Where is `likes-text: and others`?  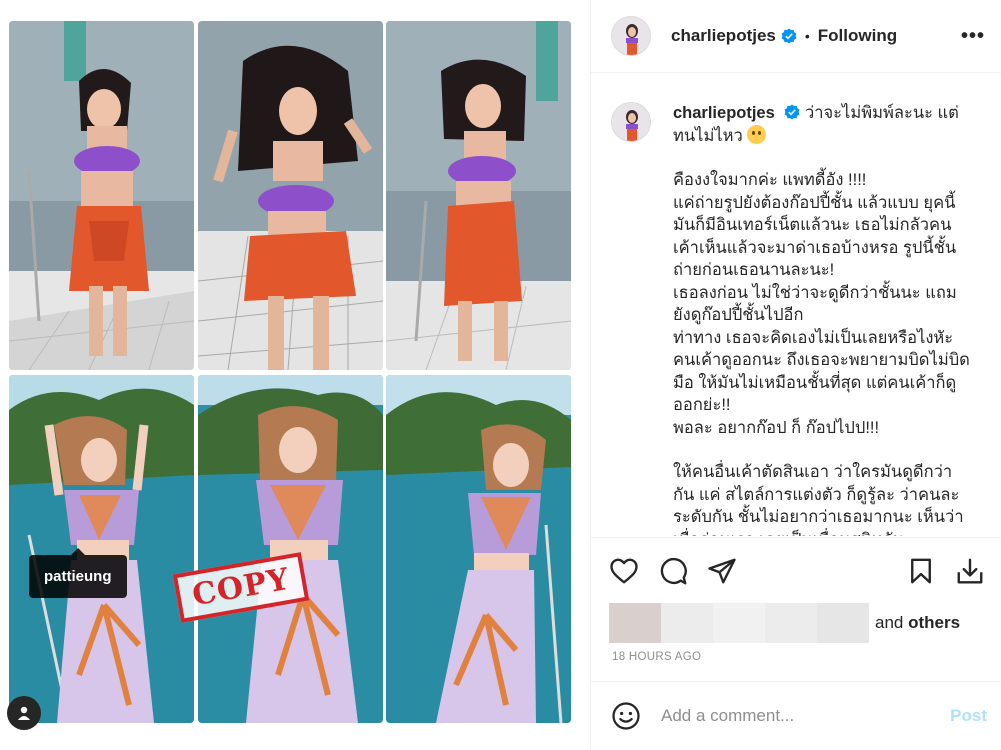 likes-text: and others is located at coordinates (917, 623).